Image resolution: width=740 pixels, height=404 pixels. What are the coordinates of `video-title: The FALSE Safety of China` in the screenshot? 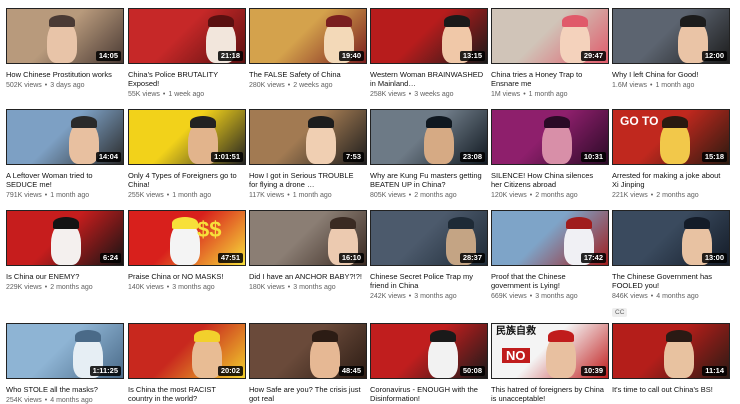 It's located at (308, 74).